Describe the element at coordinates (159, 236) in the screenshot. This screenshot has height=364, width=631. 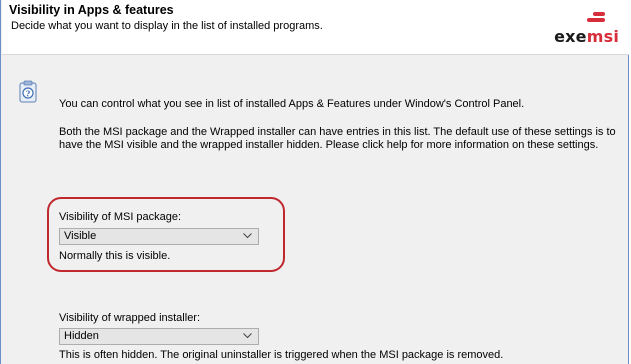
I see `msi-visibility-select: Visible` at that location.